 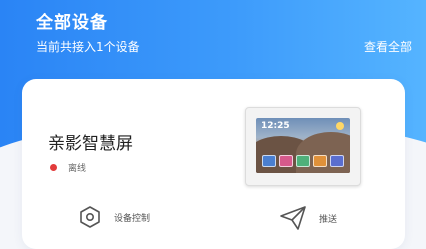 What do you see at coordinates (77, 169) in the screenshot?
I see `device-status: 离线` at bounding box center [77, 169].